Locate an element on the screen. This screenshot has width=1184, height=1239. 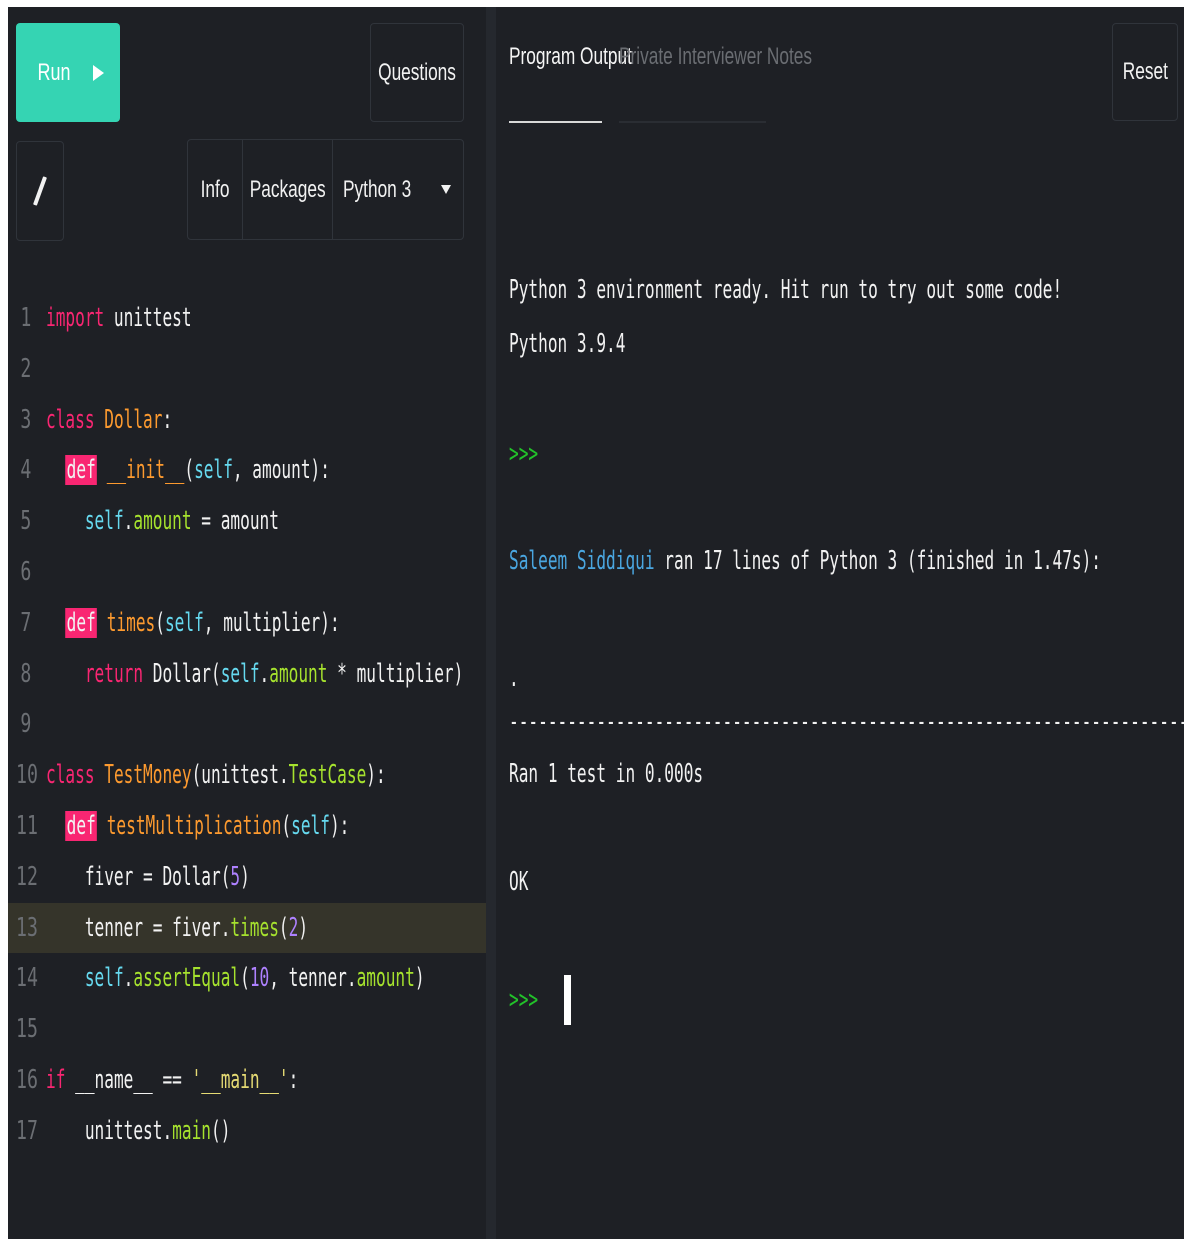
code-text: def __init__(self, amount): is located at coordinates (197, 470).